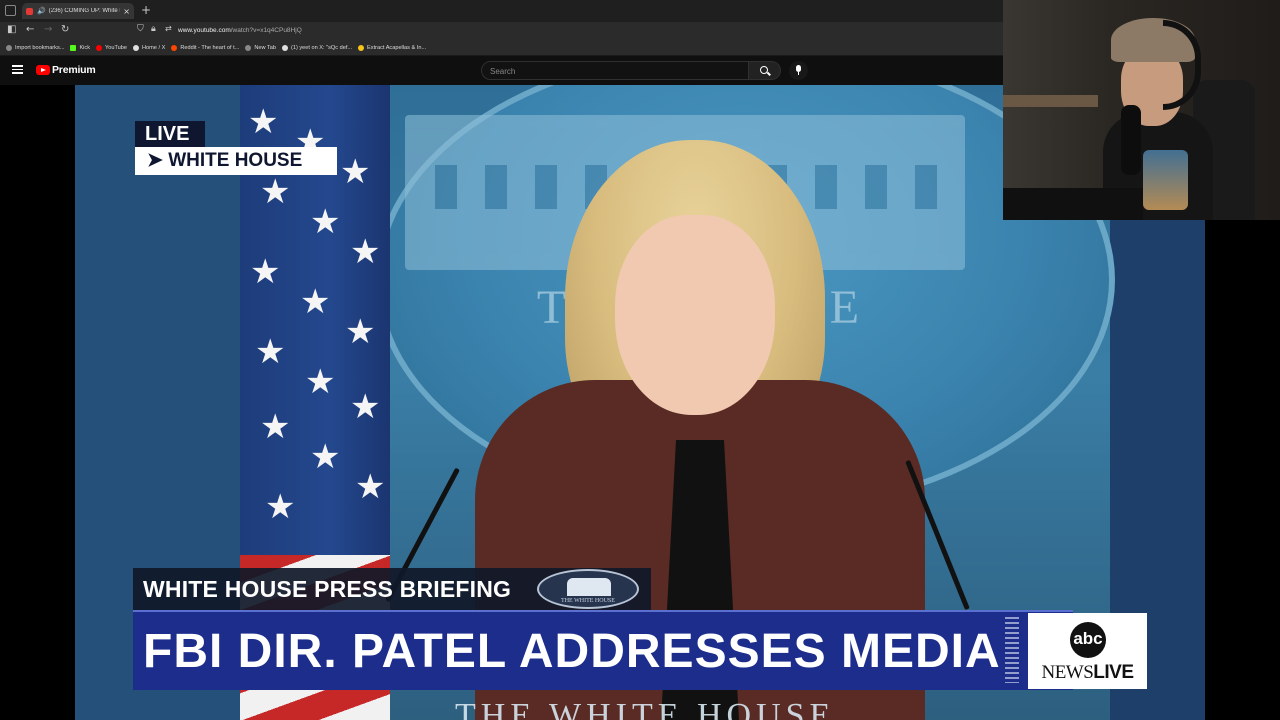  I want to click on address-bar: www.youtube.com/watch?v=x1q4CPu8HjQ, so click(240, 30).